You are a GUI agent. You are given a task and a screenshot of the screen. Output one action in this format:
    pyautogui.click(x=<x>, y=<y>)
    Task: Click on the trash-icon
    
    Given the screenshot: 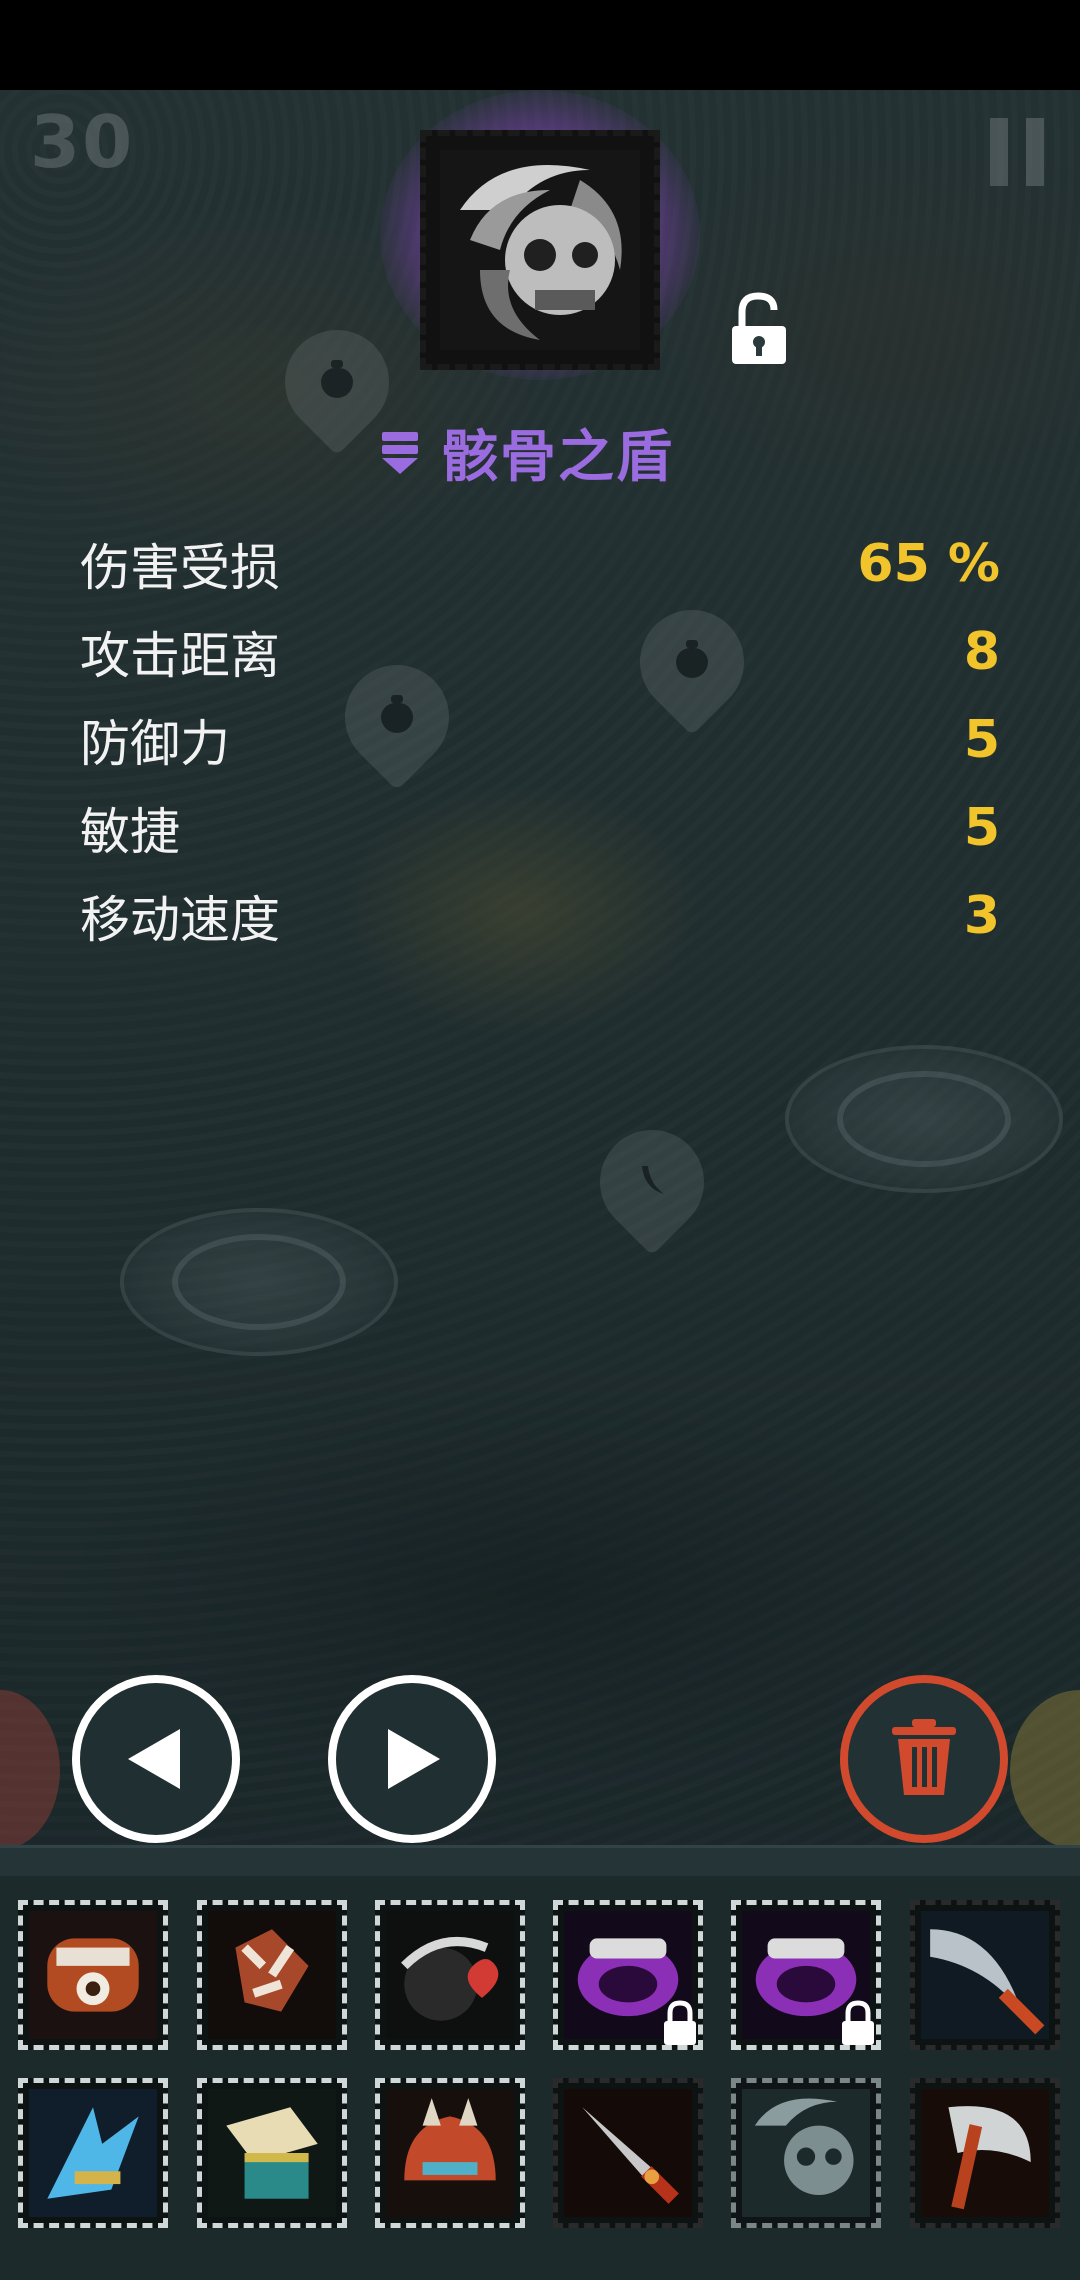 What is the action you would take?
    pyautogui.click(x=924, y=1757)
    